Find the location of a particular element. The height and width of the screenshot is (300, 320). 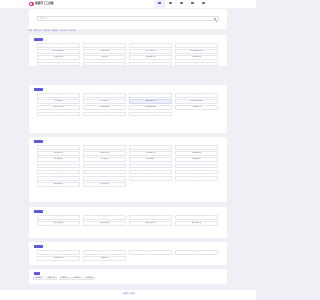

tool-link: 在线表格编辑 is located at coordinates (196, 178).